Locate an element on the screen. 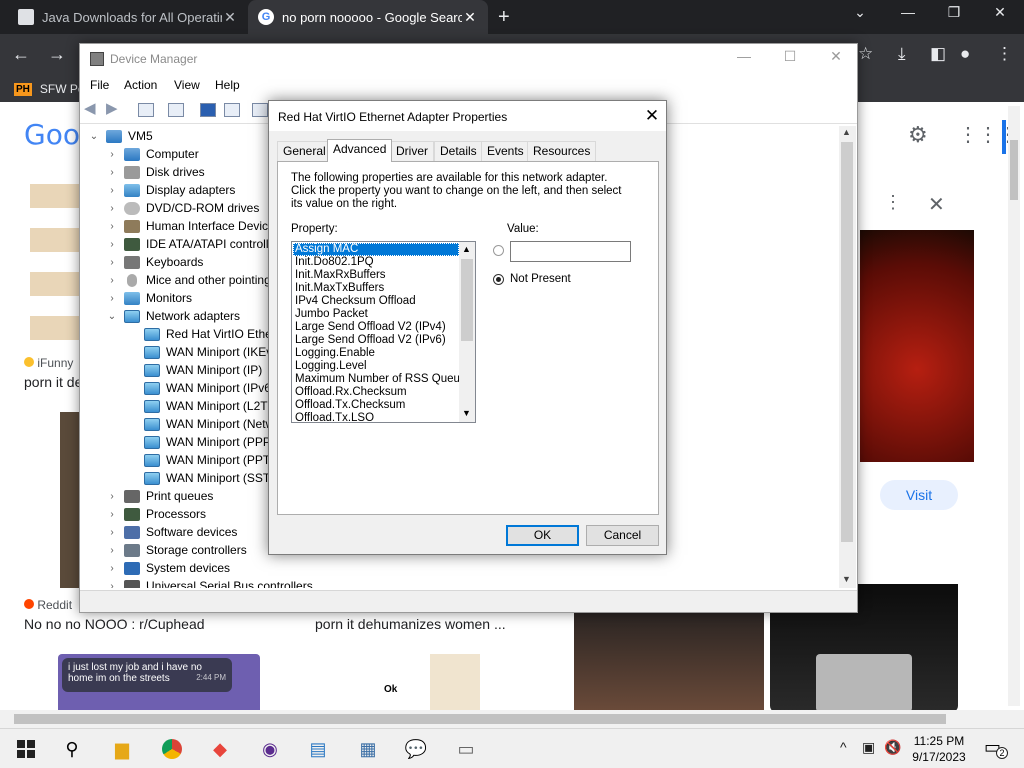 The width and height of the screenshot is (1024, 768). device-manager-titlebar: Device Manager — ☐ ✕ is located at coordinates (468, 59).